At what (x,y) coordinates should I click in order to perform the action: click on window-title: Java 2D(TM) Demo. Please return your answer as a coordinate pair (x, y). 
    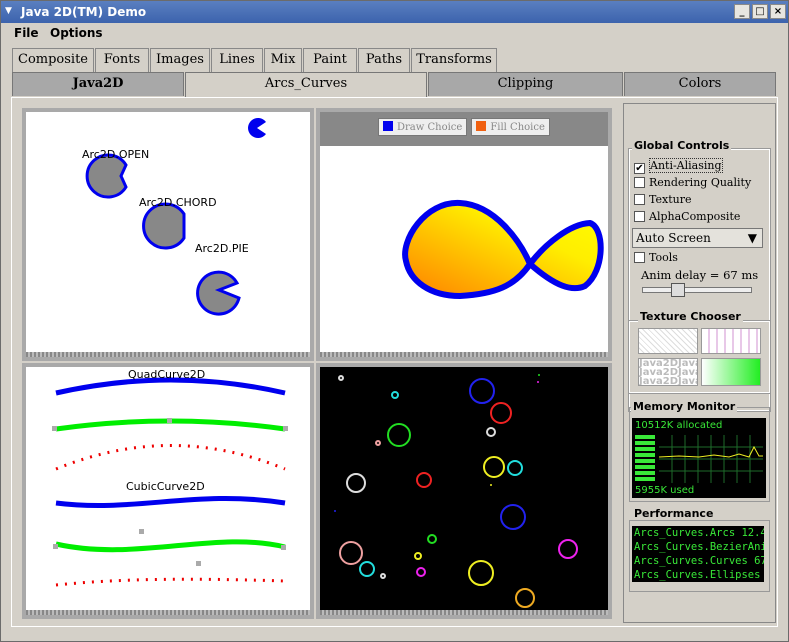
    Looking at the image, I should click on (84, 12).